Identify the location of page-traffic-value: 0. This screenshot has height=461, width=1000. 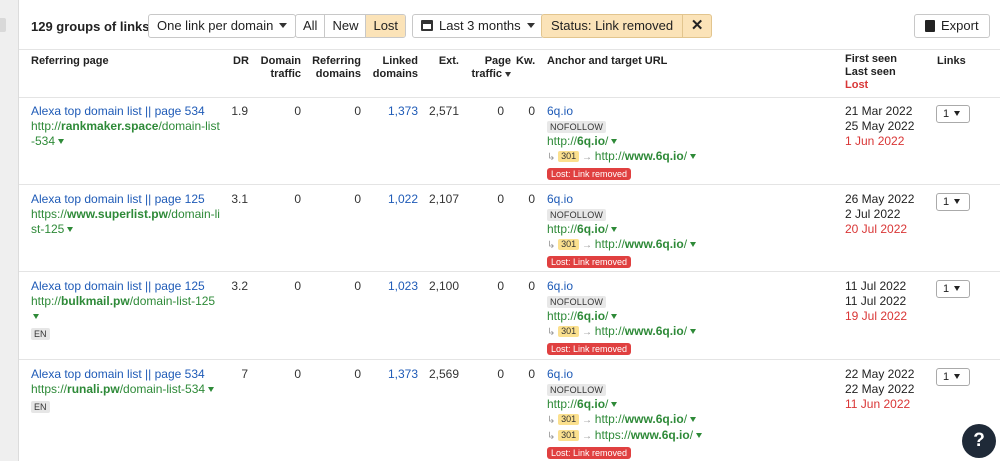
(500, 374).